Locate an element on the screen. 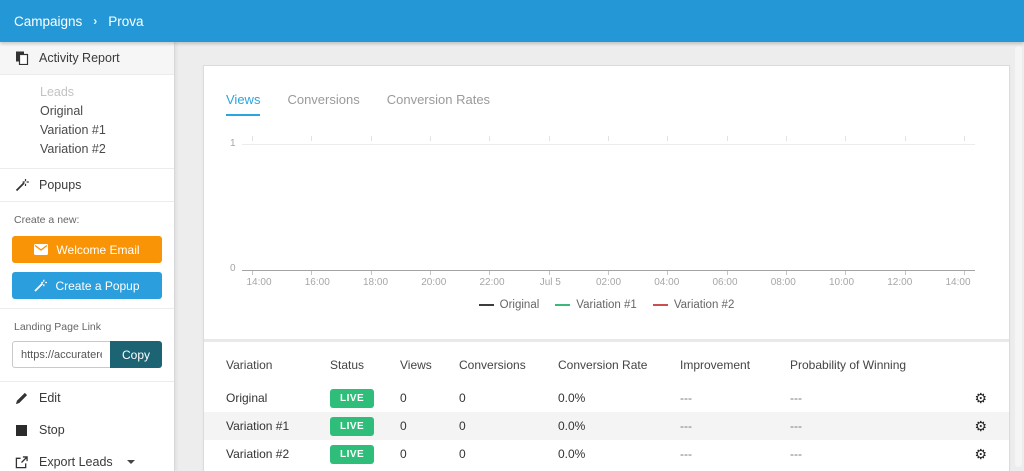 The image size is (1024, 471). welcome-email-button: Welcome Email is located at coordinates (87, 249).